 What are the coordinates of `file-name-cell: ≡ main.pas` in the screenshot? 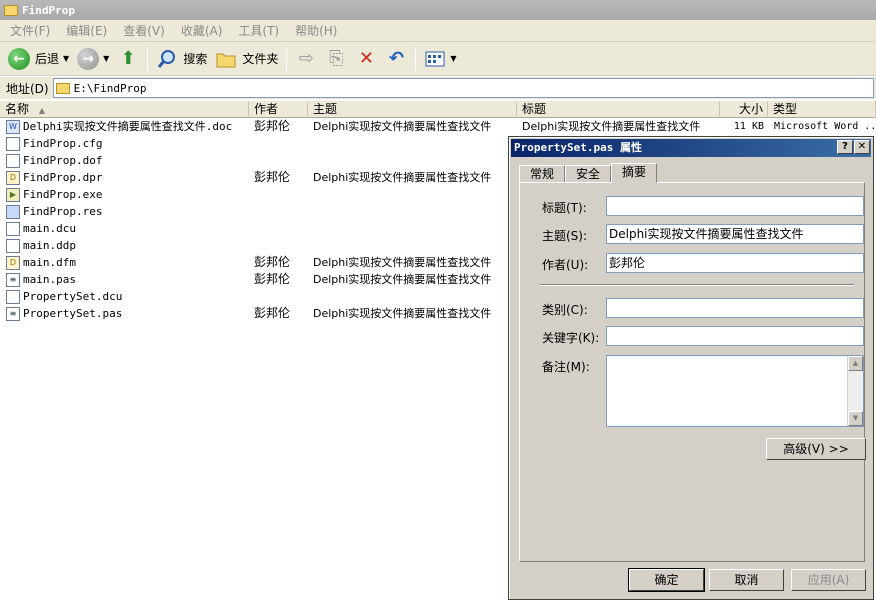 It's located at (128, 279).